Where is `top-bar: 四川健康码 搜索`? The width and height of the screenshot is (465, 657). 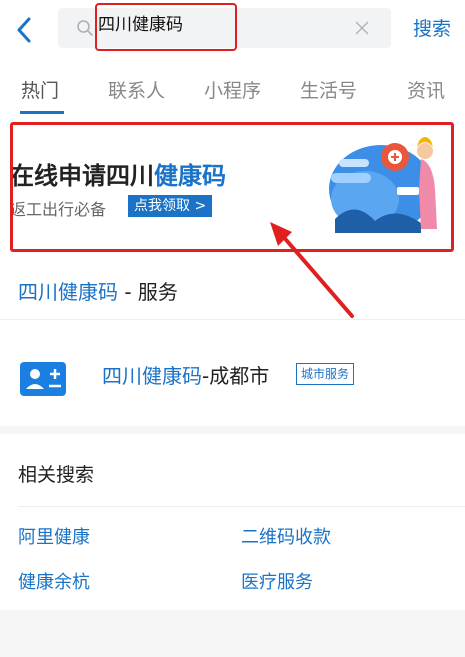 top-bar: 四川健康码 搜索 is located at coordinates (232, 31).